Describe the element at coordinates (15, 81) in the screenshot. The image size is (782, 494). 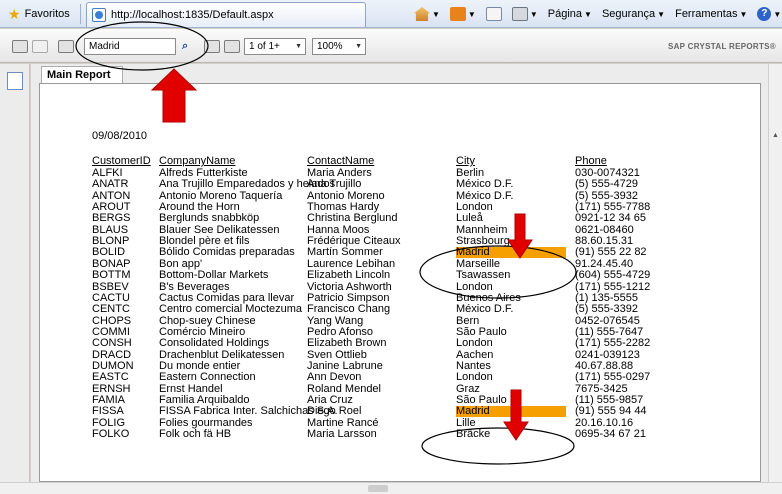
I see `group-tree-icon` at that location.